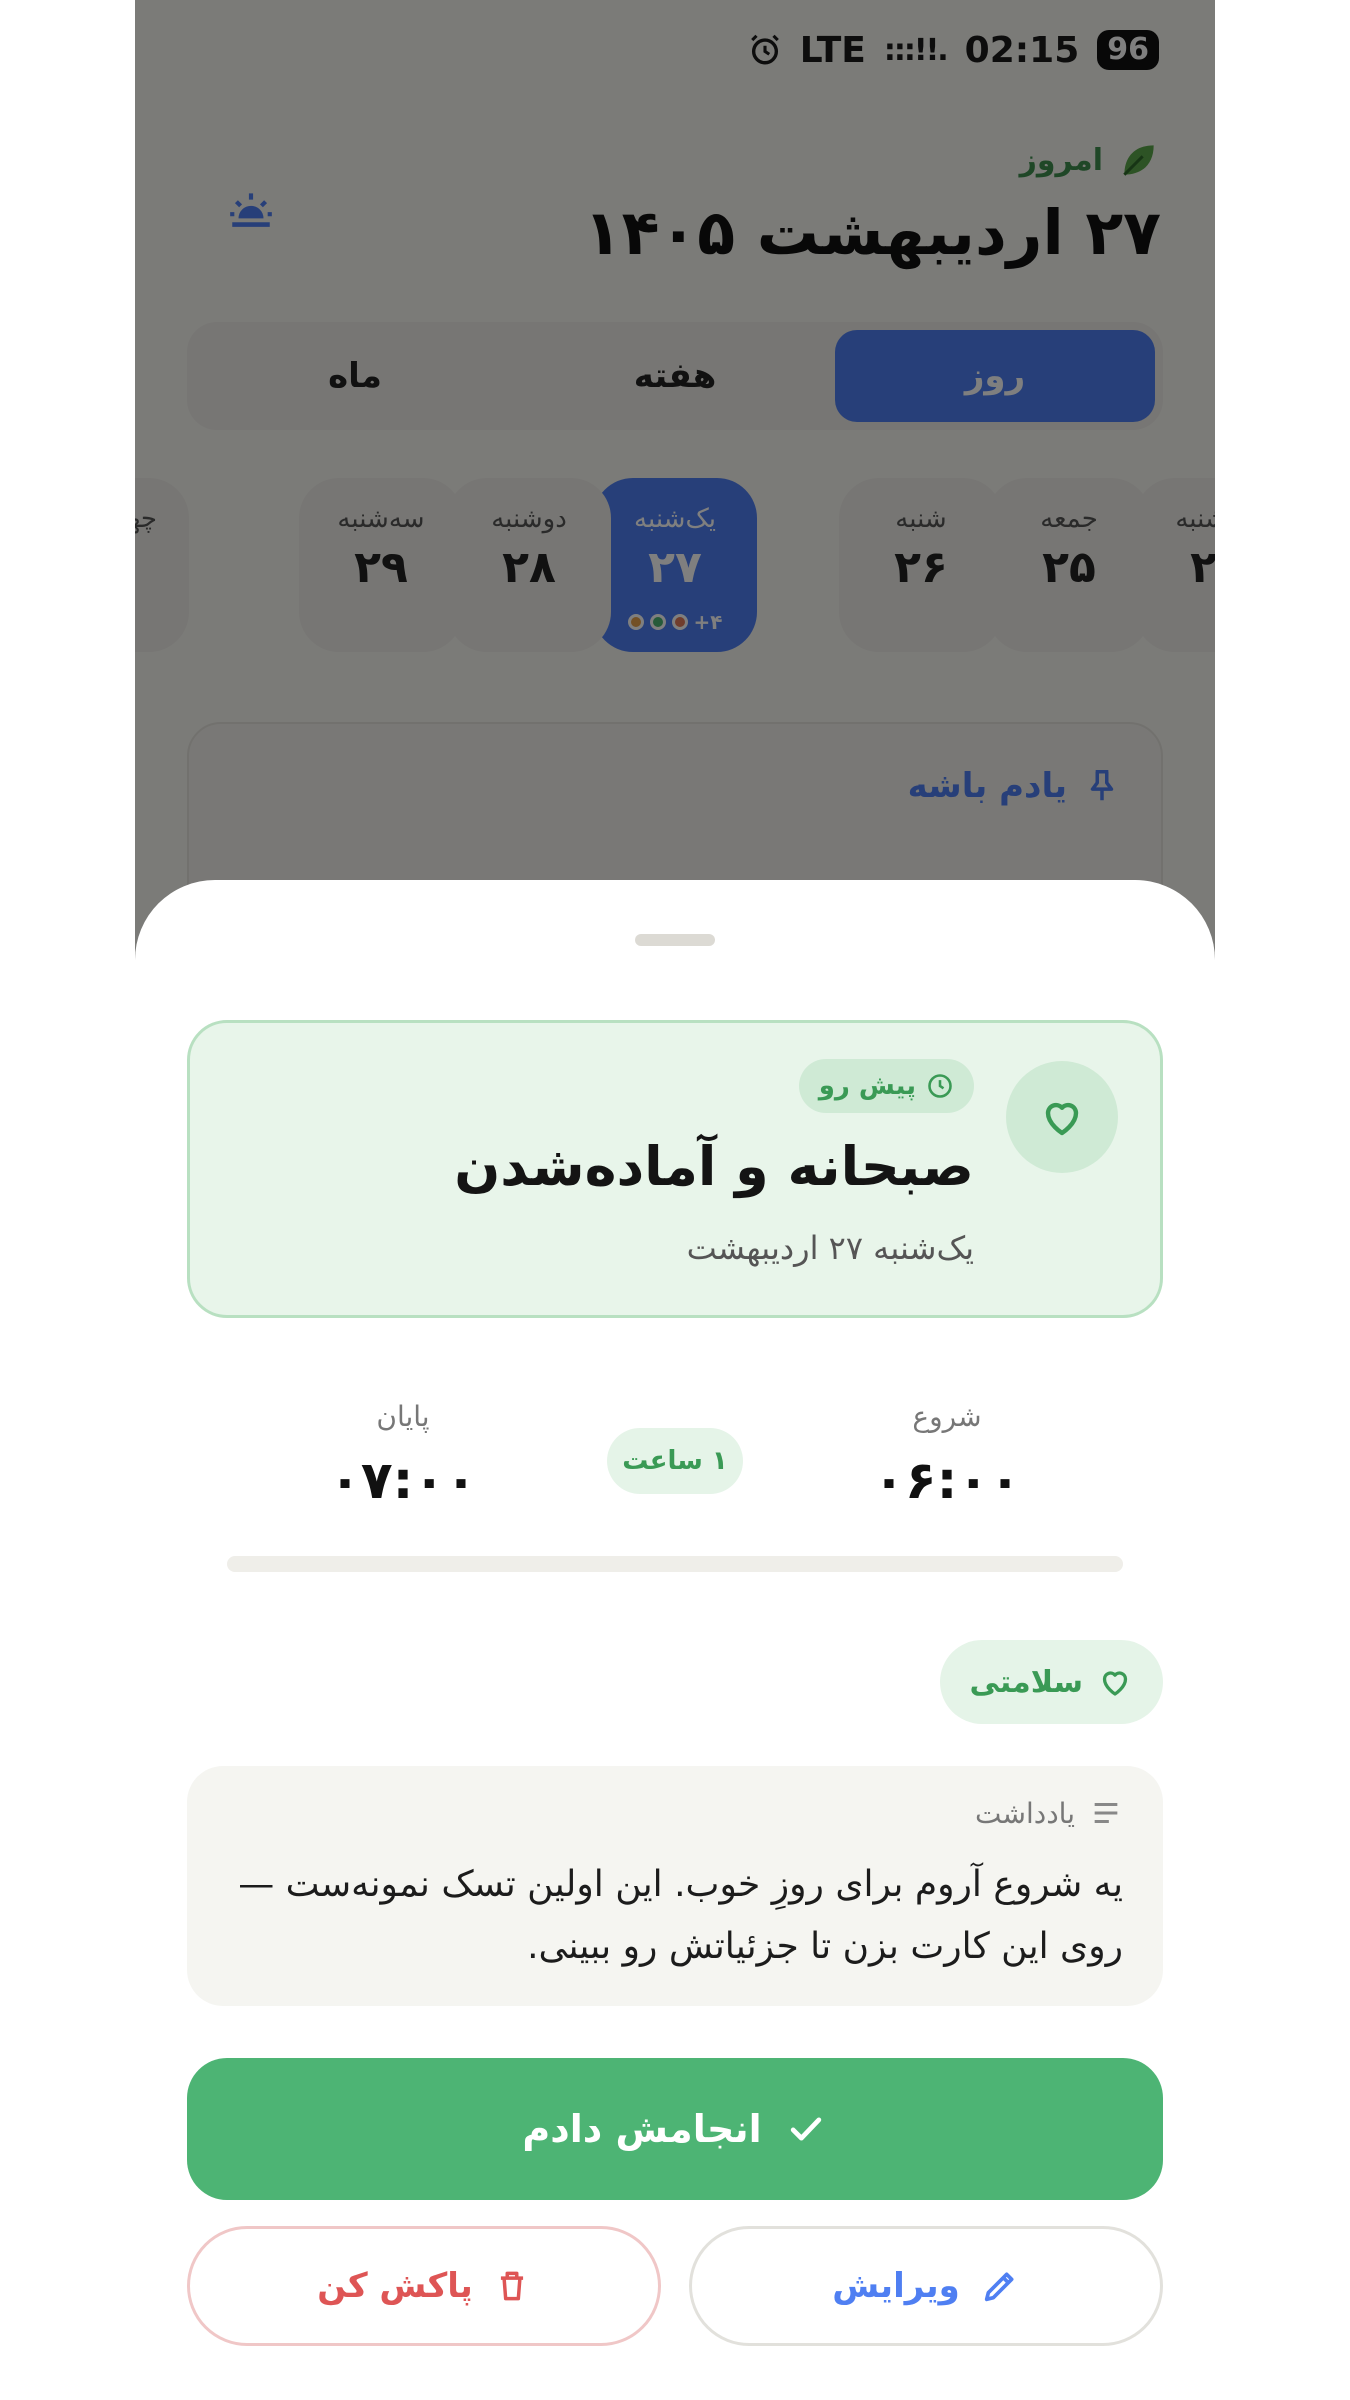  Describe the element at coordinates (675, 940) in the screenshot. I see `sheet-drag-handle` at that location.